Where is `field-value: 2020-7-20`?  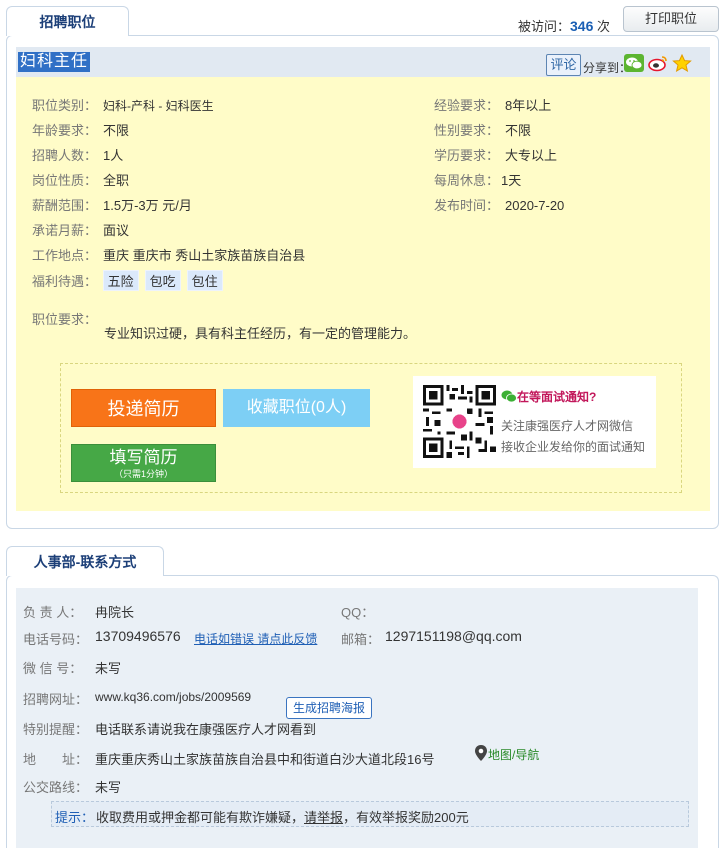 field-value: 2020-7-20 is located at coordinates (535, 205).